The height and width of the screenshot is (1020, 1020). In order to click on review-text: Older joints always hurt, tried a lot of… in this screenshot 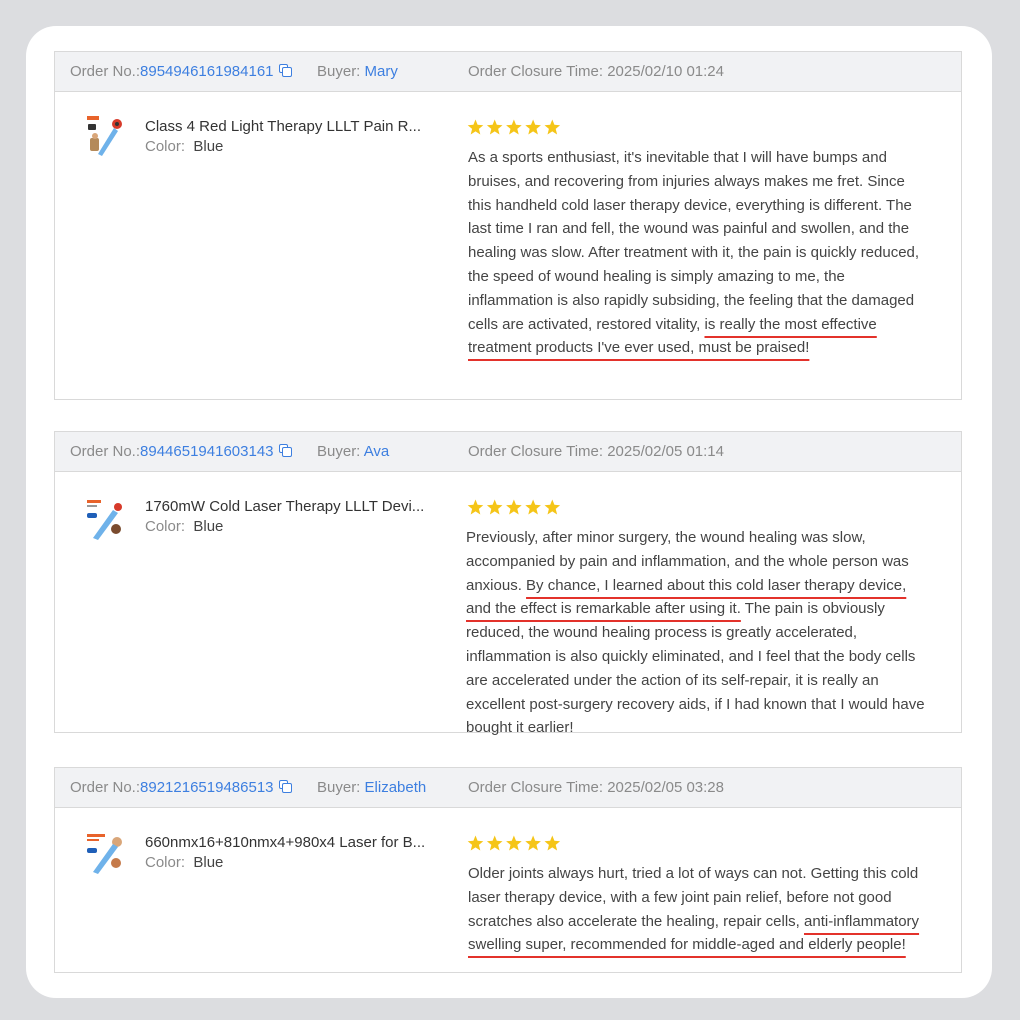, I will do `click(695, 909)`.